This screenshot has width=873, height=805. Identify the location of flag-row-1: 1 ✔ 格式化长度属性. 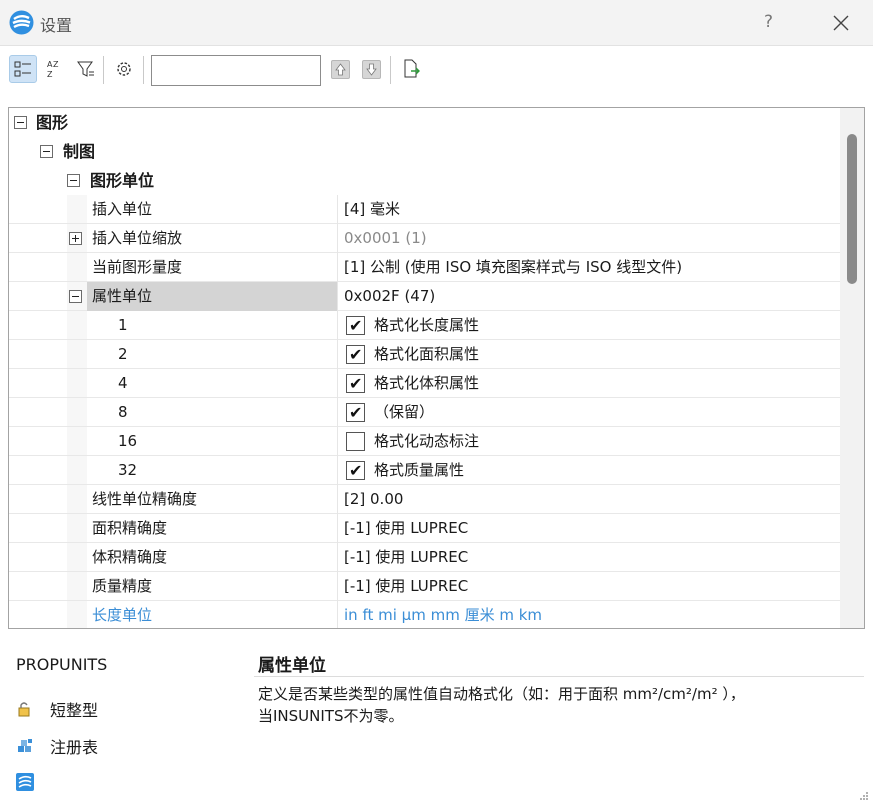
(425, 325).